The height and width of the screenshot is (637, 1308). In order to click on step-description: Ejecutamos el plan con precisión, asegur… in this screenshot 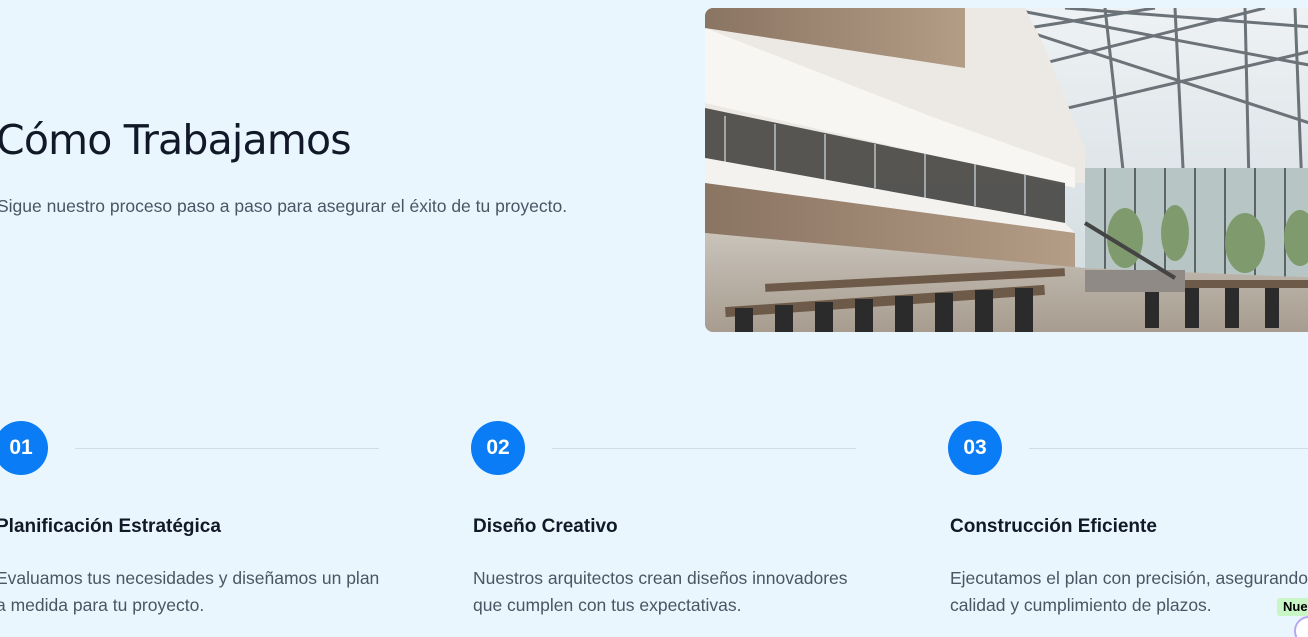, I will do `click(1129, 591)`.